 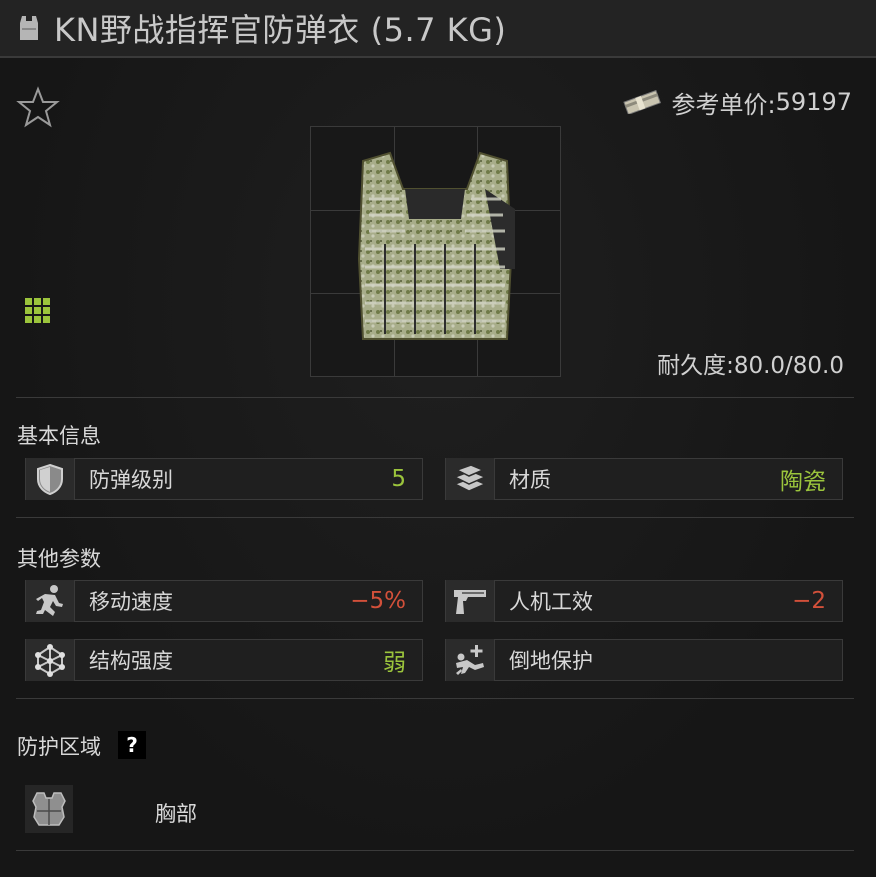 I want to click on item-image-frame, so click(x=435, y=251).